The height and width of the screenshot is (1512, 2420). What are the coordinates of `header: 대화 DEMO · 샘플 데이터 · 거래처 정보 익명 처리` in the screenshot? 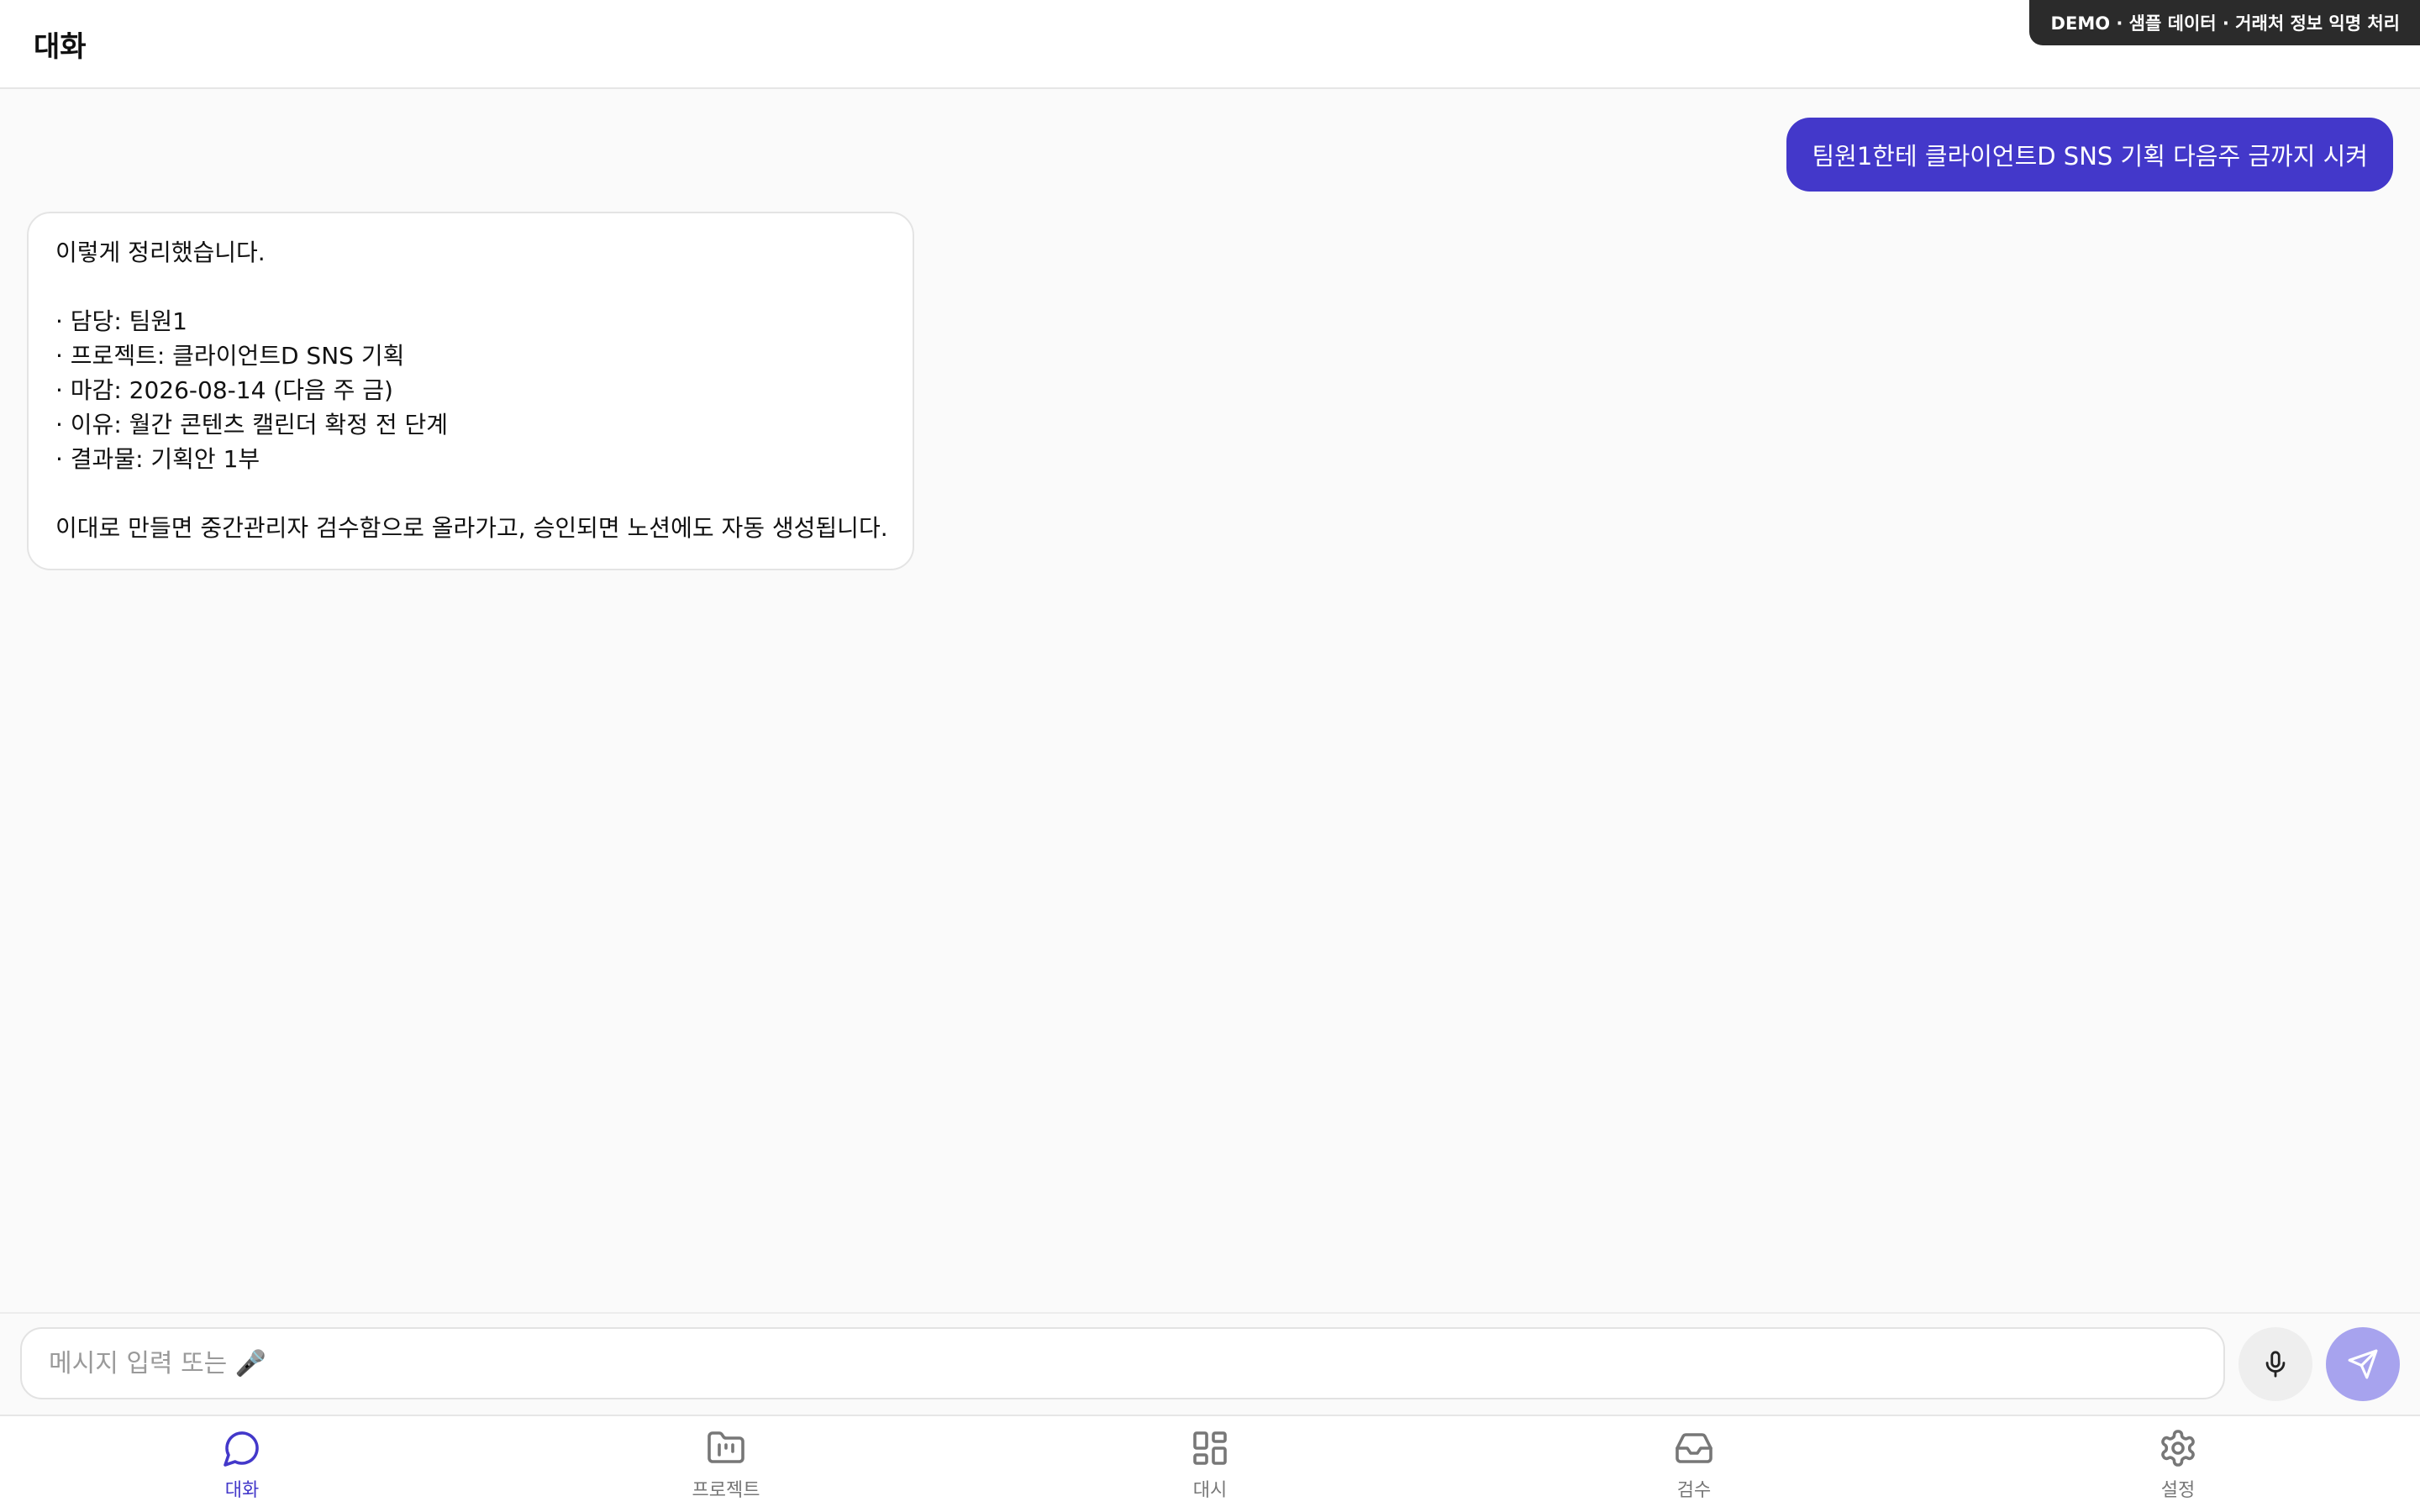 It's located at (1210, 44).